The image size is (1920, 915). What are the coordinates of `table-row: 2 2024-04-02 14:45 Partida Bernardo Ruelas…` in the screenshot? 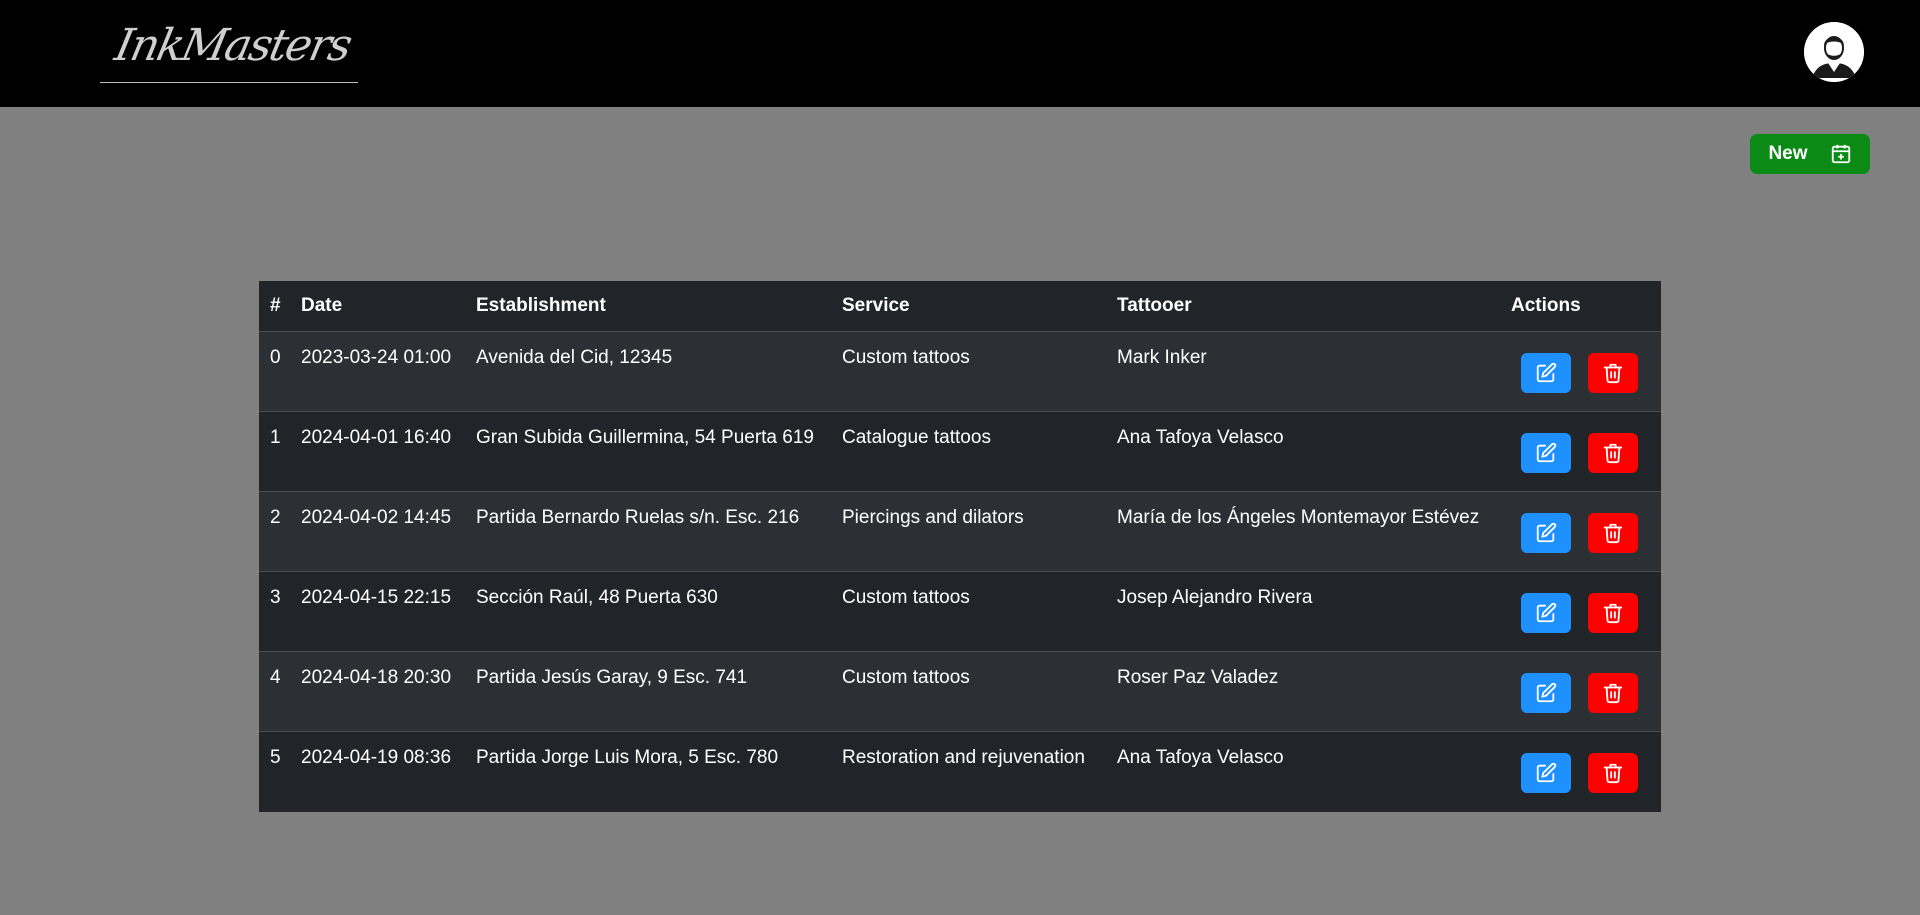 It's located at (960, 531).